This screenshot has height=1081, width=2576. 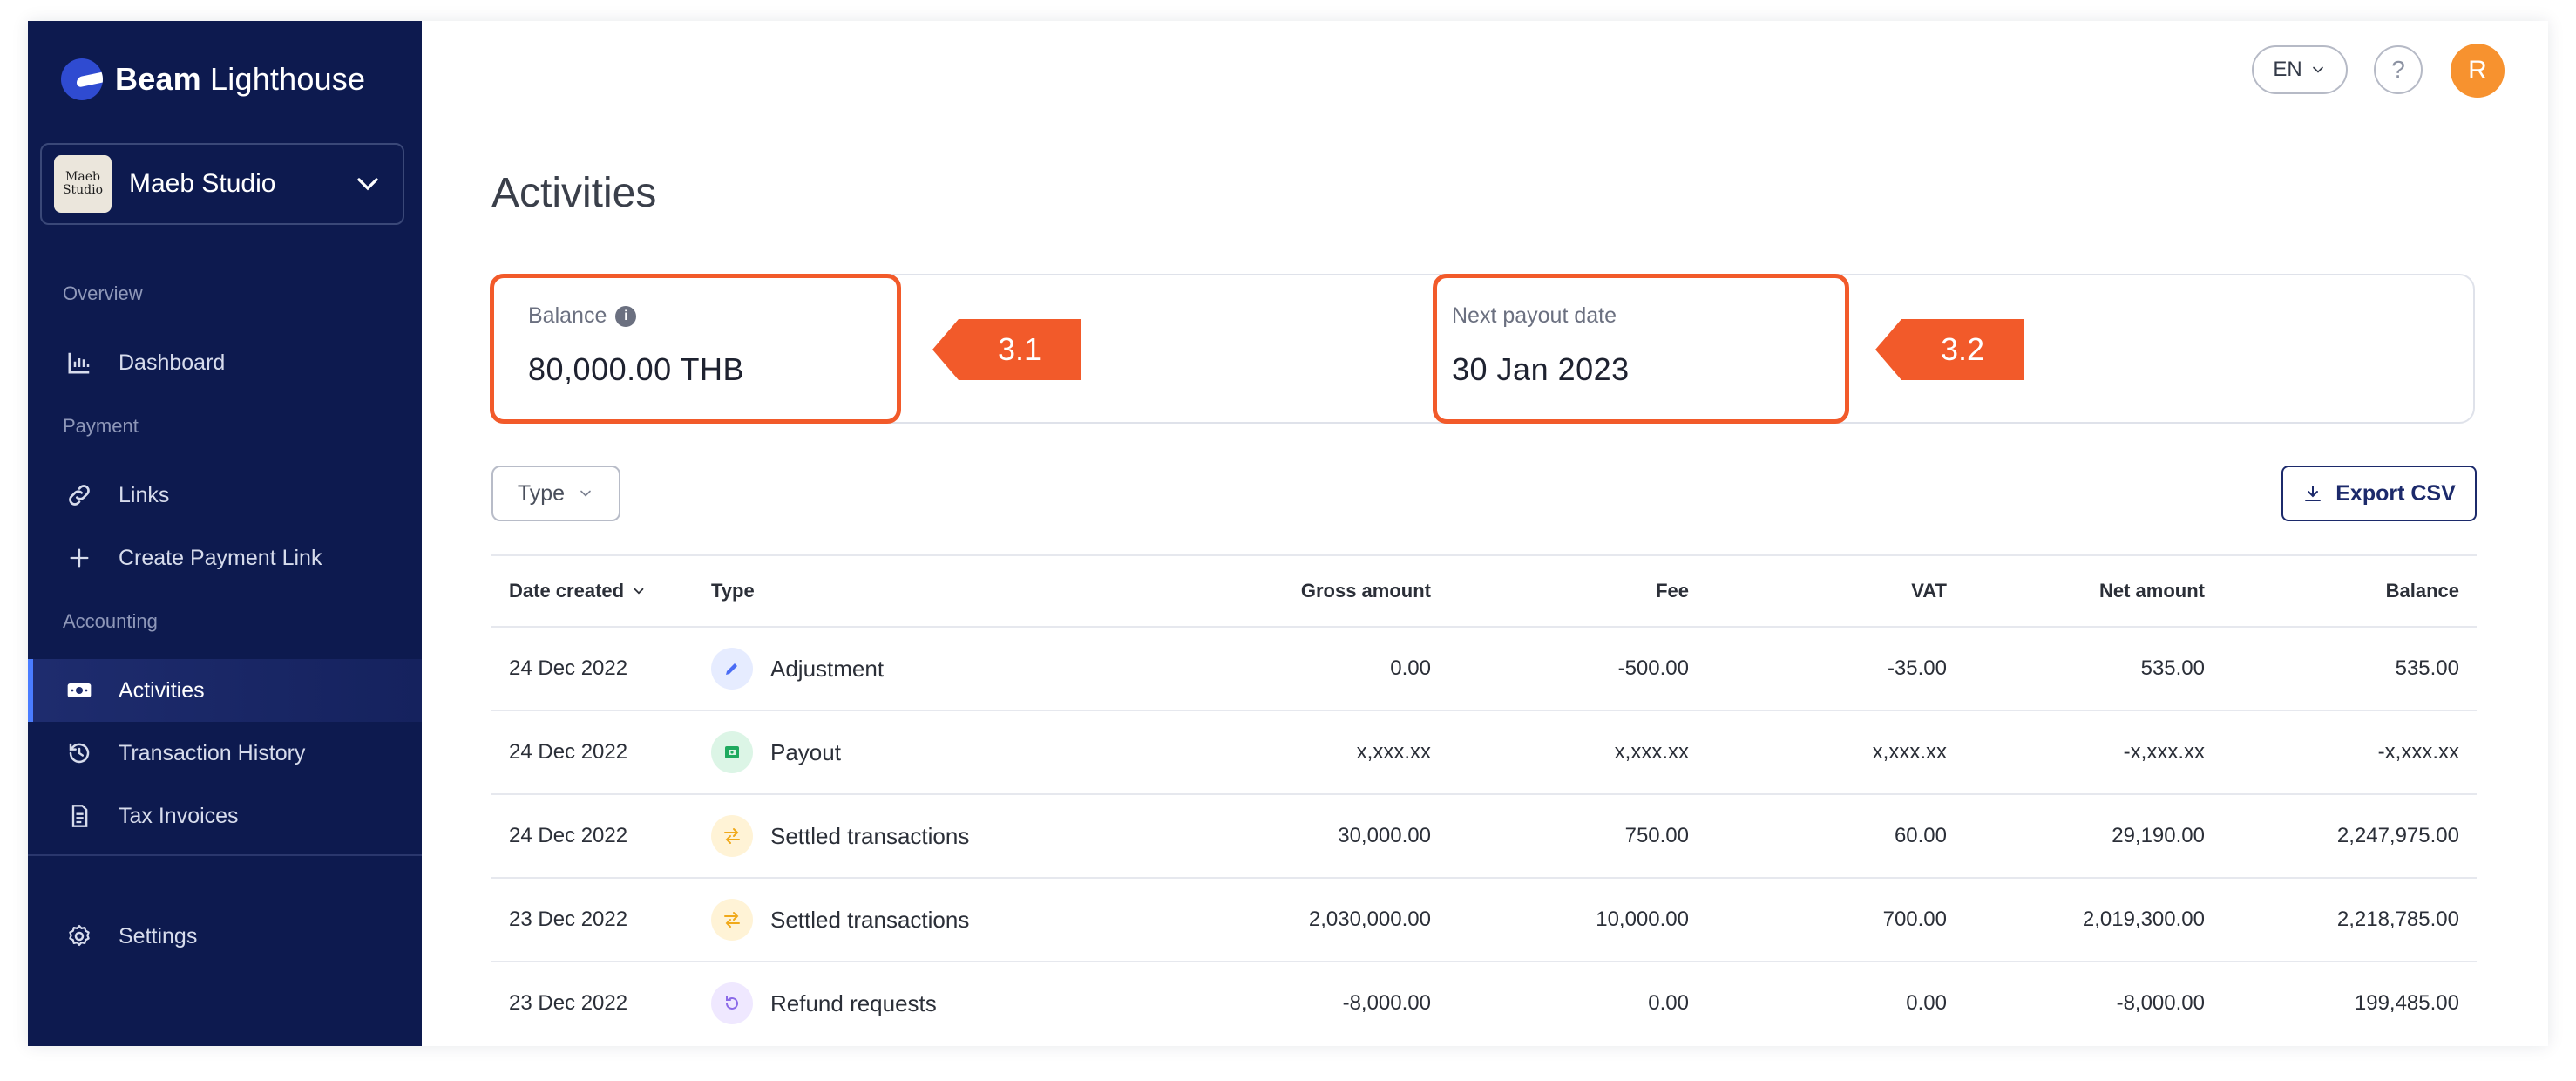 What do you see at coordinates (639, 592) in the screenshot?
I see `sort-chevron-icon` at bounding box center [639, 592].